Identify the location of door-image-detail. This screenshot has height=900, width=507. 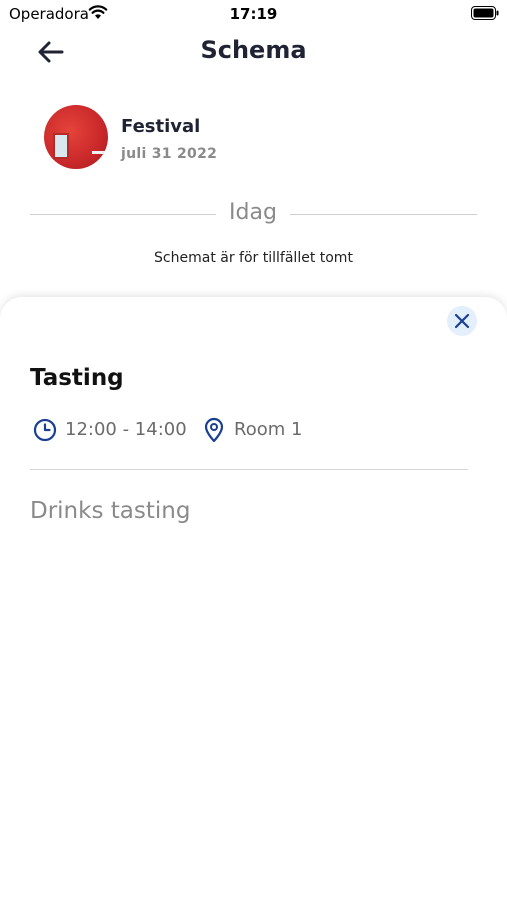
(61, 146).